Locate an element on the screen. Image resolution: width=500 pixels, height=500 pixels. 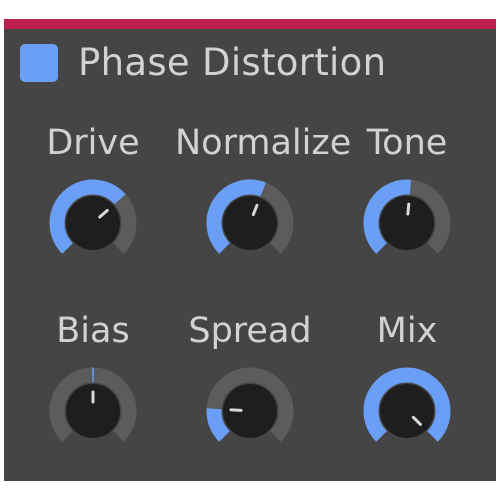
mix-knob is located at coordinates (407, 411).